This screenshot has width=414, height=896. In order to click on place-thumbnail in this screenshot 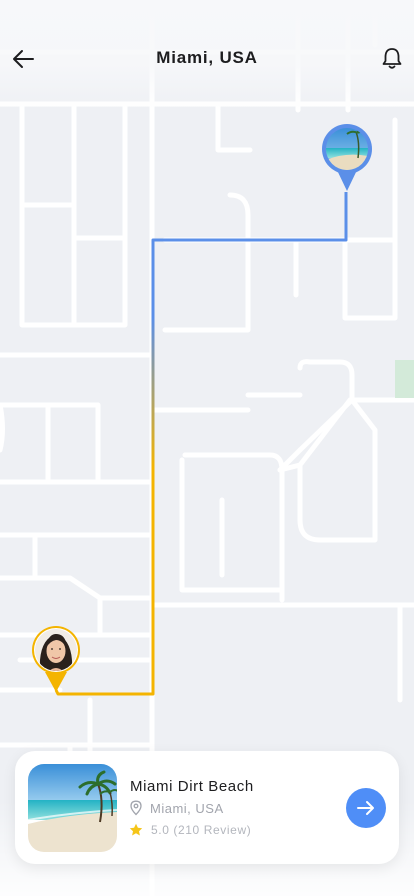, I will do `click(72, 808)`.